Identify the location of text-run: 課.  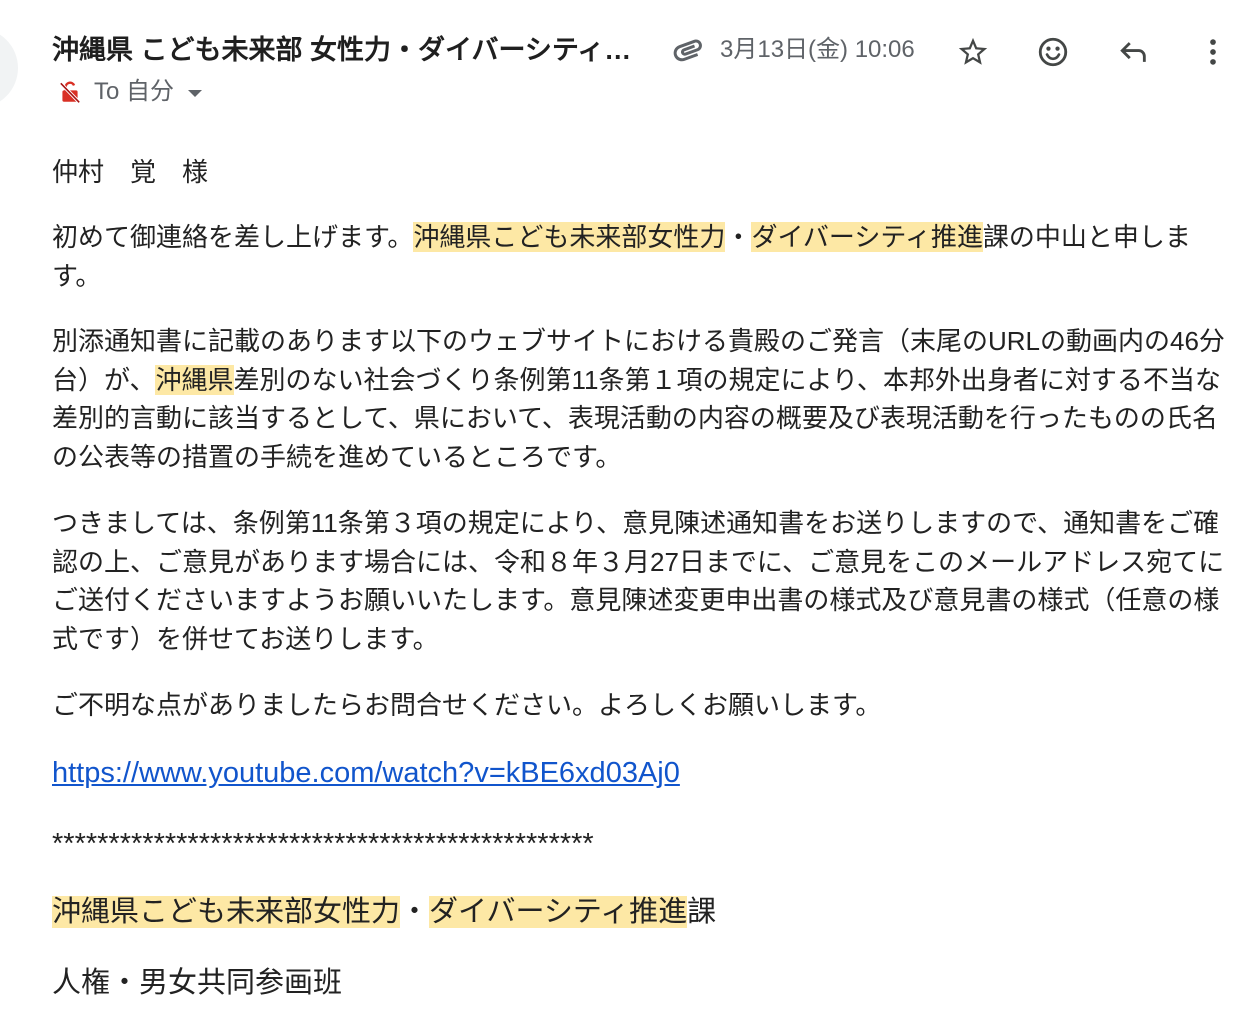
(702, 912).